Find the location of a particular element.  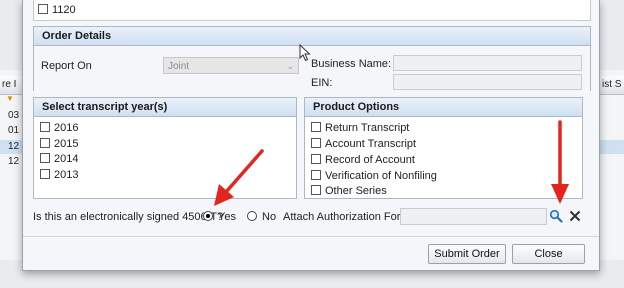

esign-no-label: No is located at coordinates (269, 217).